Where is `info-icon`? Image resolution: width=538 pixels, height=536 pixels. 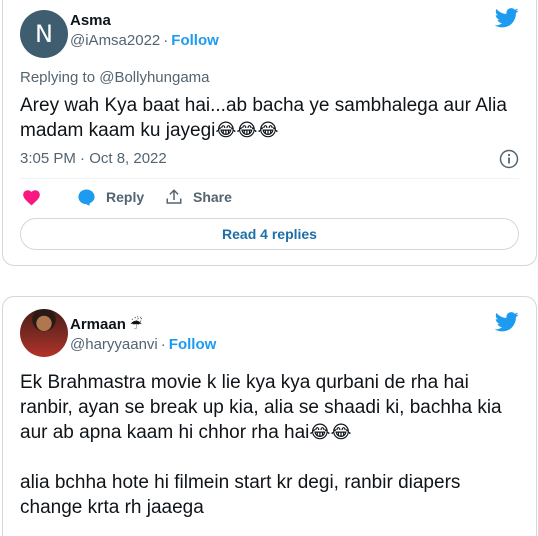 info-icon is located at coordinates (509, 159).